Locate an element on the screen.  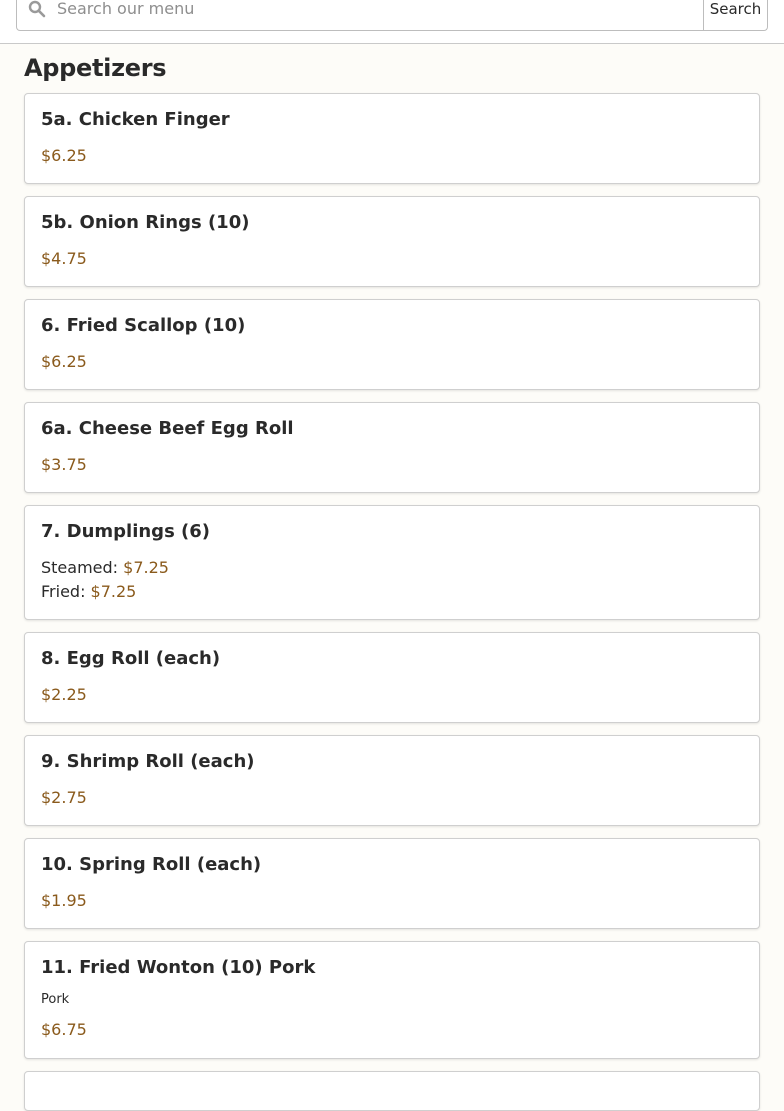
menu-item-card: 6a. Cheese Beef Egg Roll $3.75 is located at coordinates (392, 447).